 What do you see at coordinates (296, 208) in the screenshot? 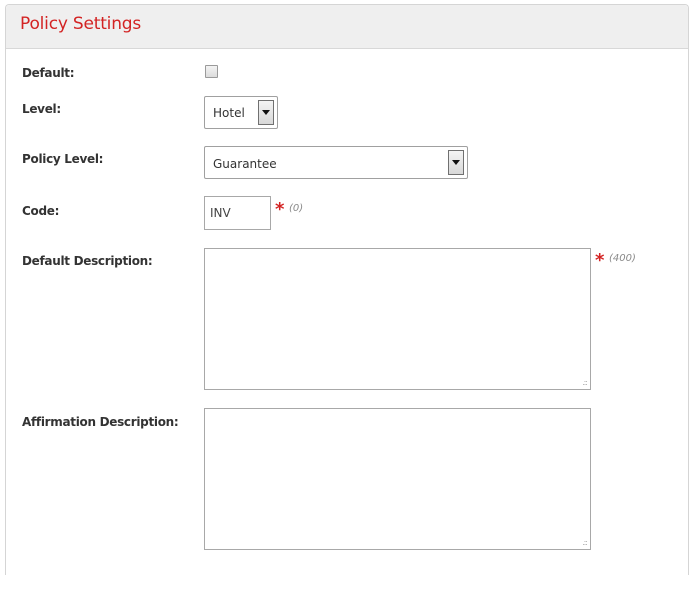
I see `code-char-count: (0)` at bounding box center [296, 208].